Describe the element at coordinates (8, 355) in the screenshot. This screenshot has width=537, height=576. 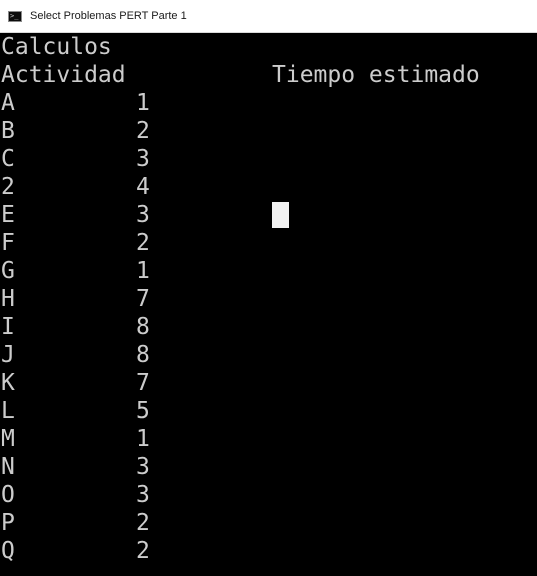
I see `activity-name: J` at that location.